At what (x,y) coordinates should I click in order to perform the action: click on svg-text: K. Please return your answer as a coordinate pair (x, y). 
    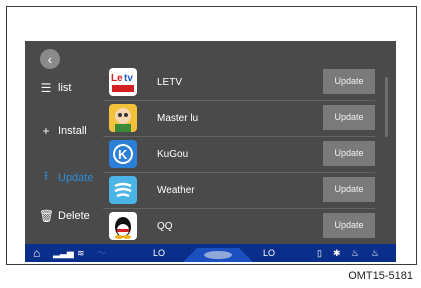
    Looking at the image, I should click on (123, 154).